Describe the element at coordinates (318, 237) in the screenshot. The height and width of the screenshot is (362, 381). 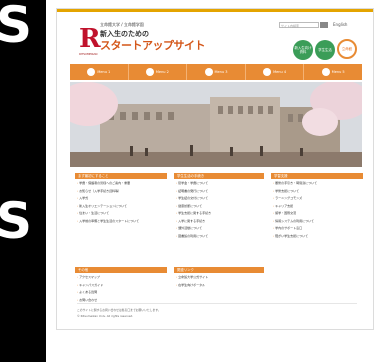
I see `list-item: › 障がい学生支援について` at that location.